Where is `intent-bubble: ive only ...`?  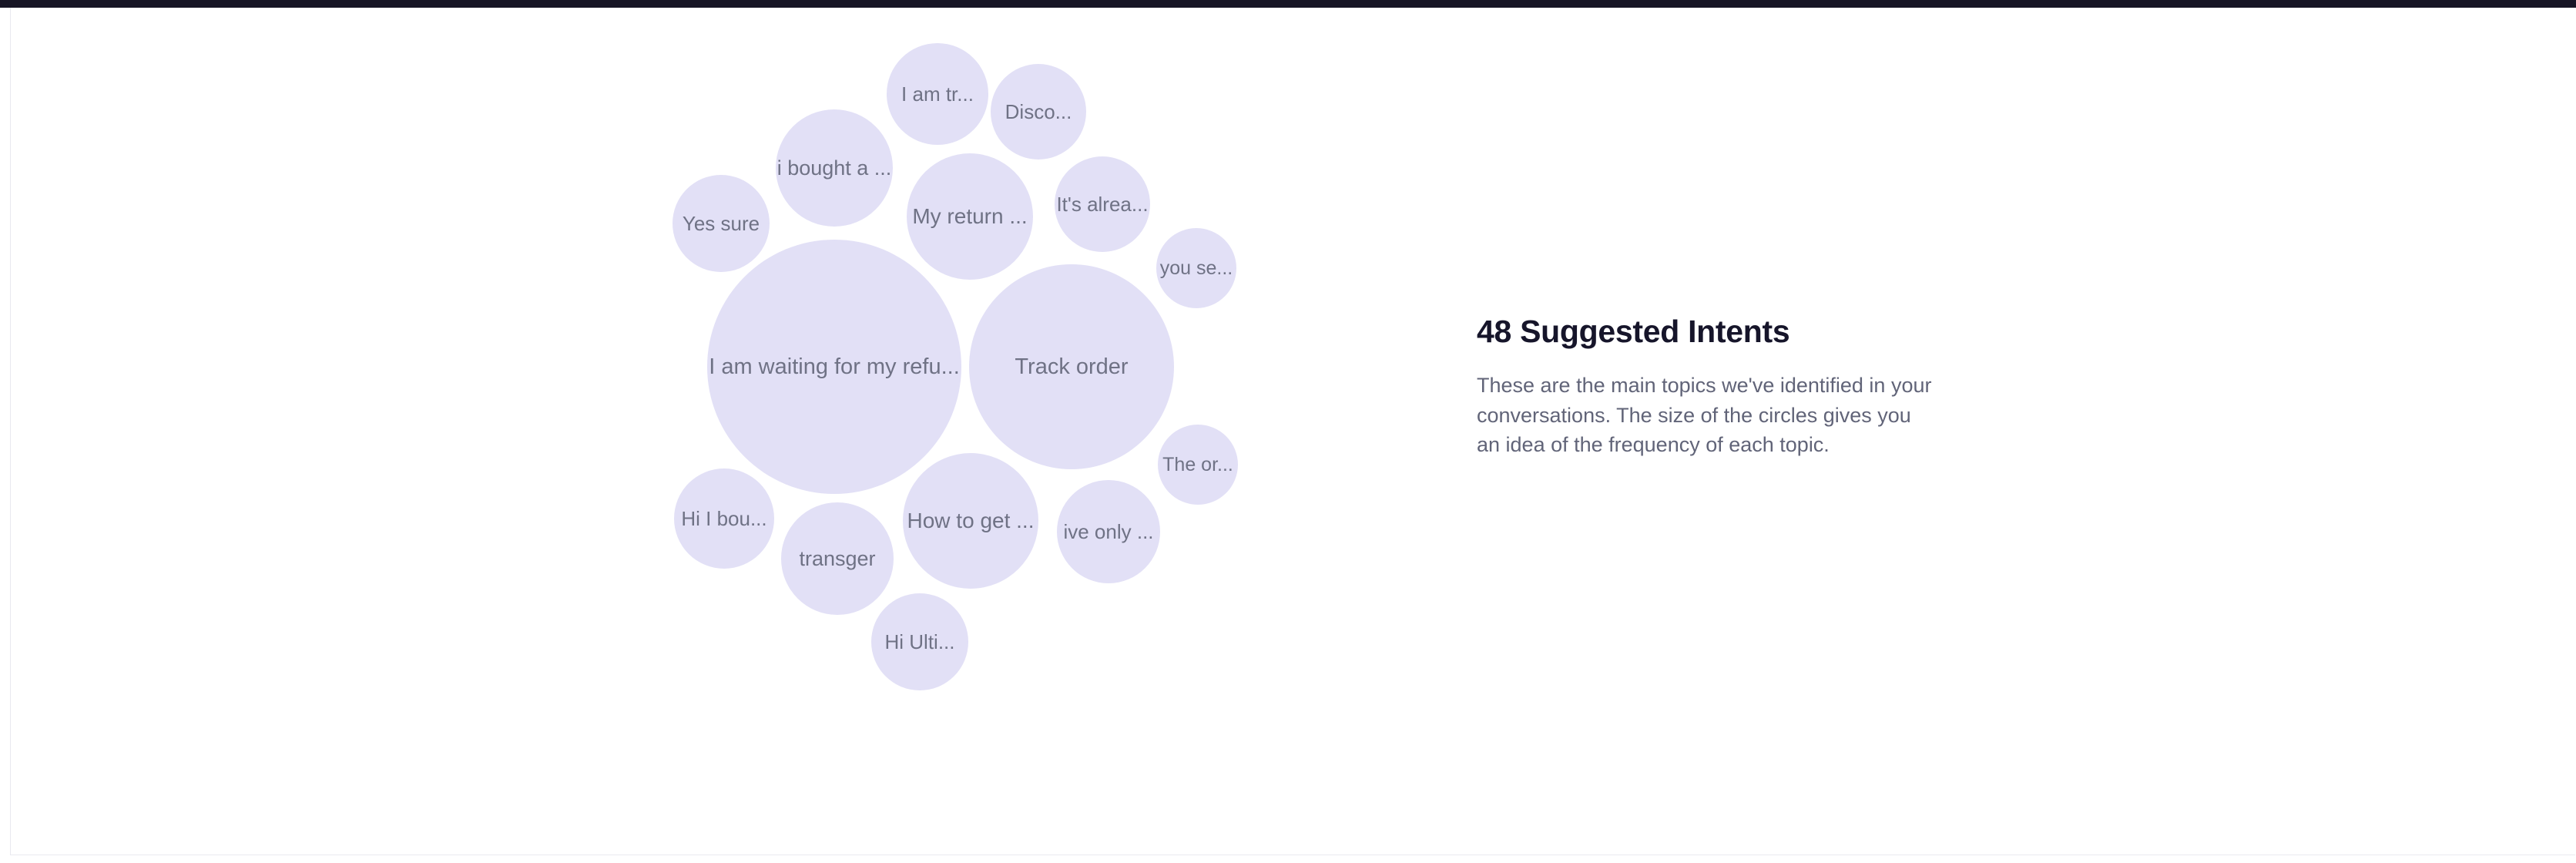 intent-bubble: ive only ... is located at coordinates (1108, 532).